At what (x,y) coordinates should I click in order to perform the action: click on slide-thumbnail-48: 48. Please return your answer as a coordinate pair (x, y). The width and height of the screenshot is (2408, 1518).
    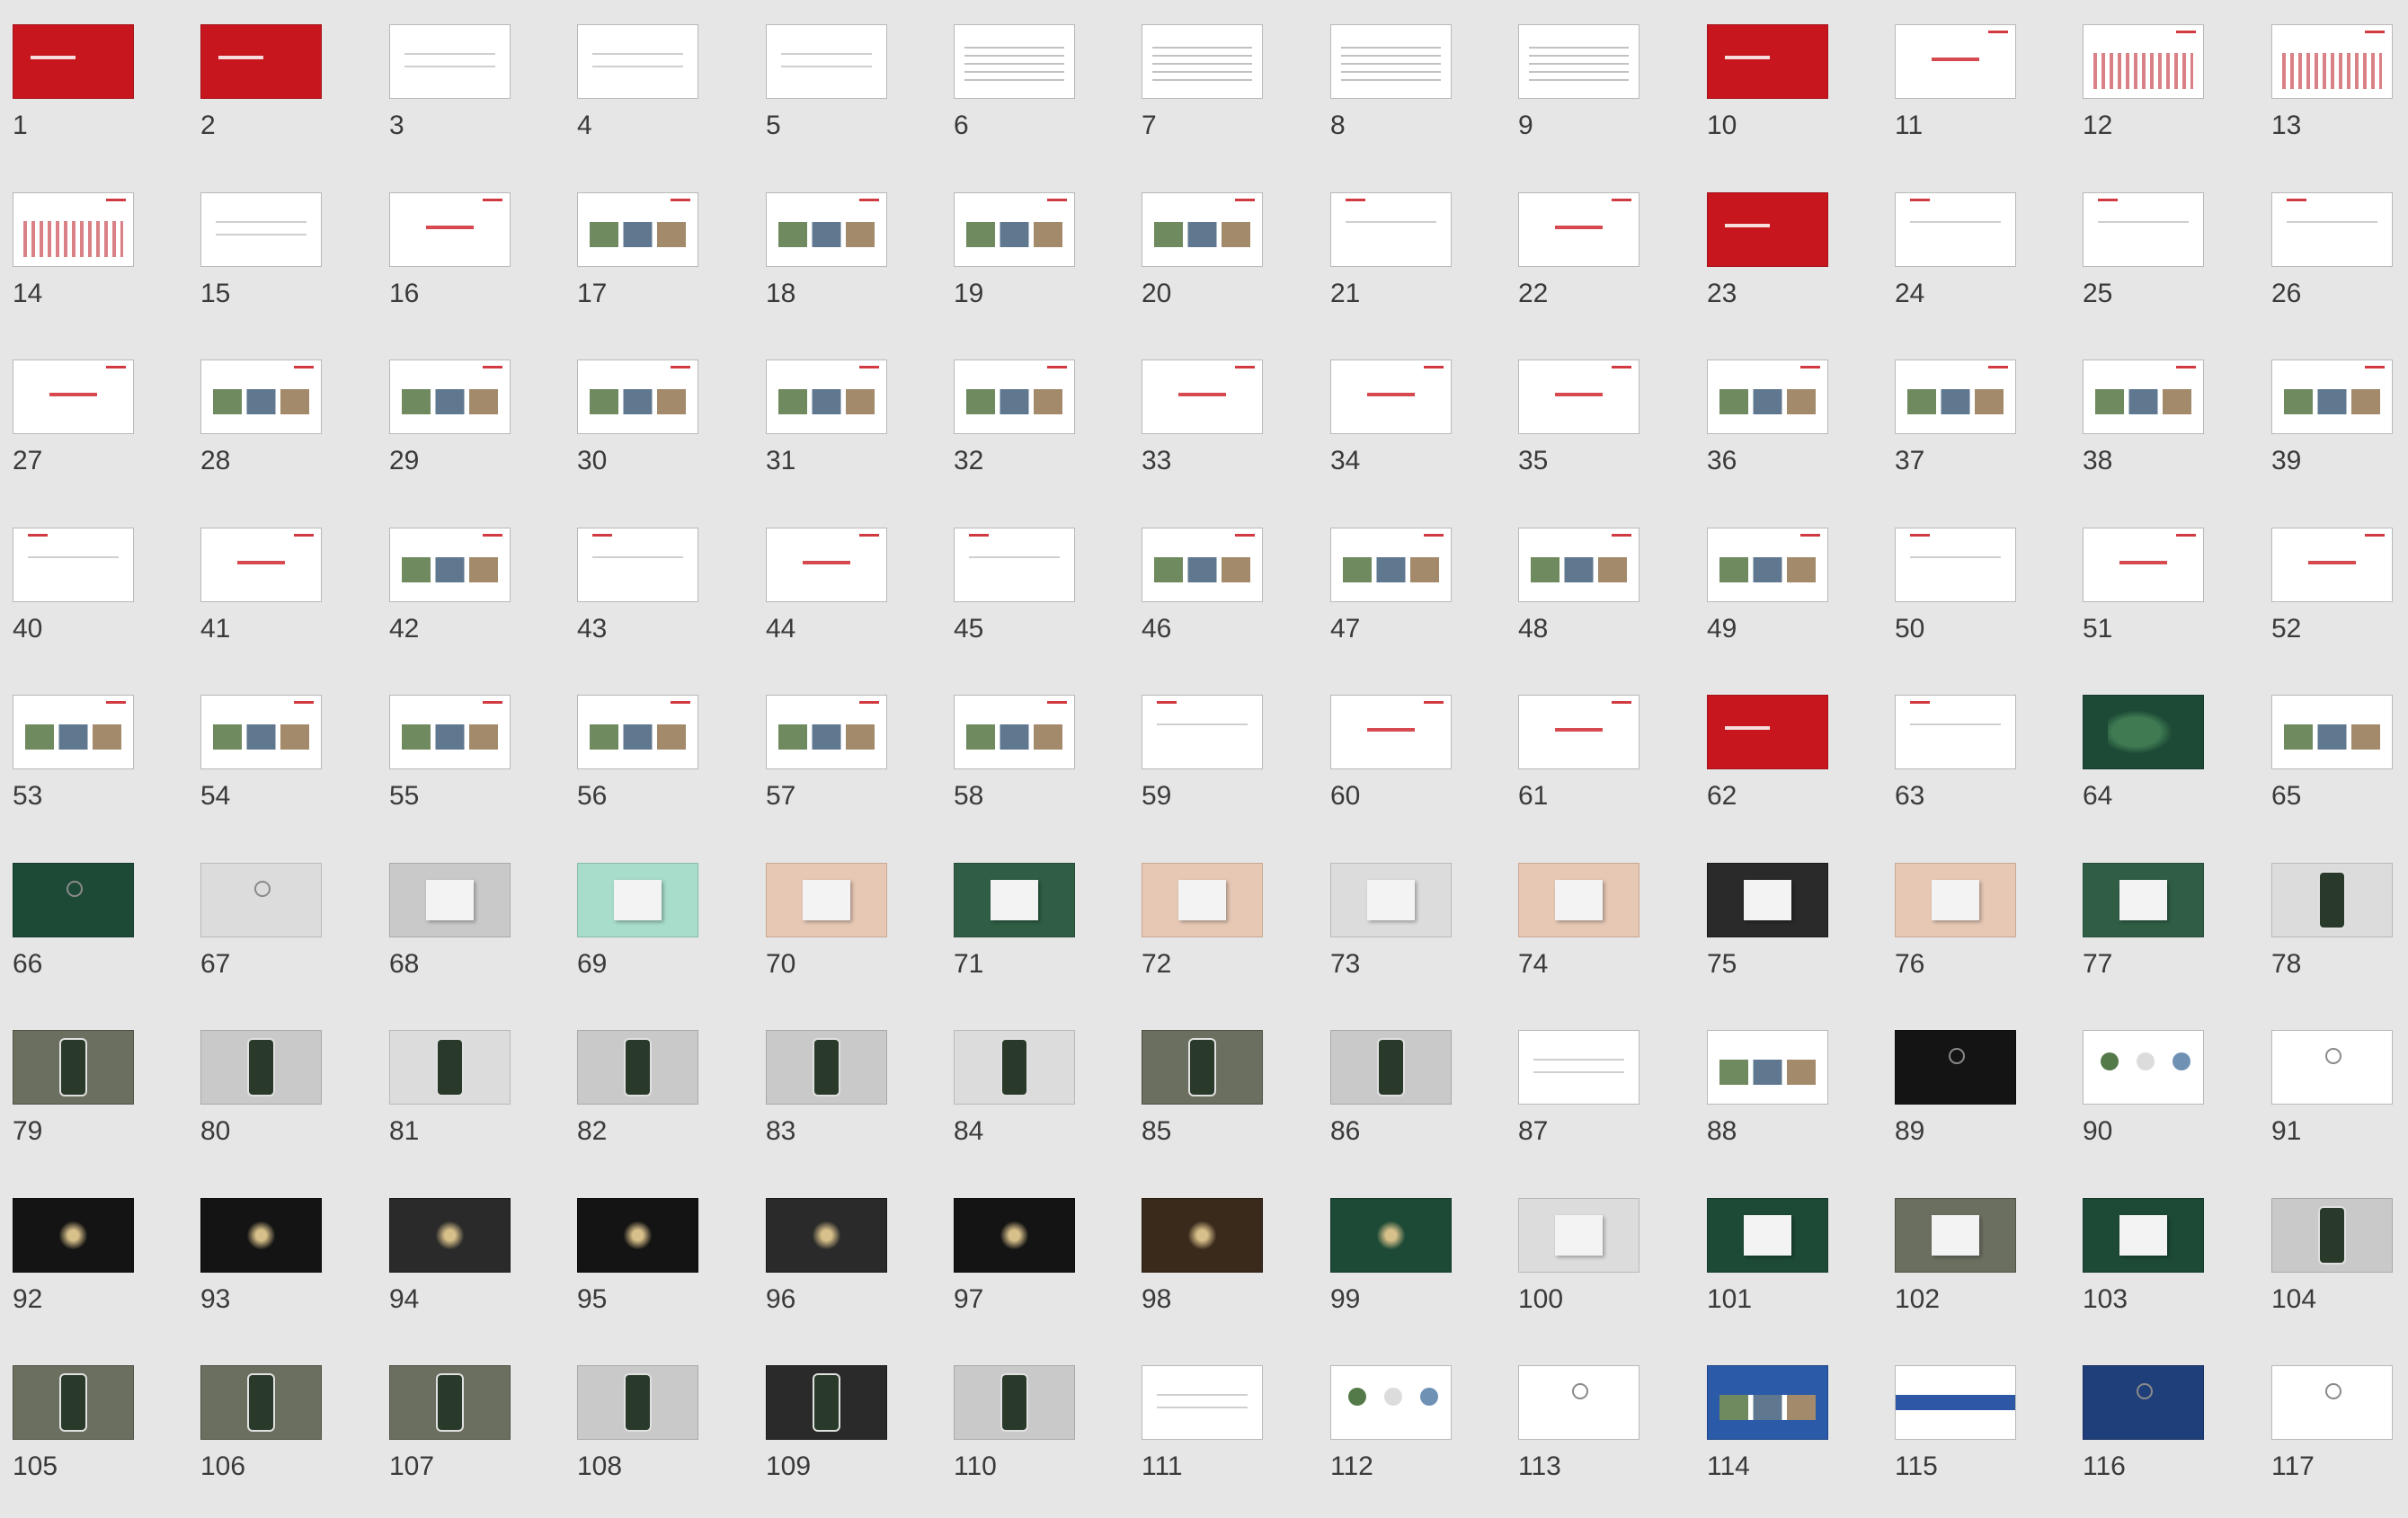
    Looking at the image, I should click on (1590, 604).